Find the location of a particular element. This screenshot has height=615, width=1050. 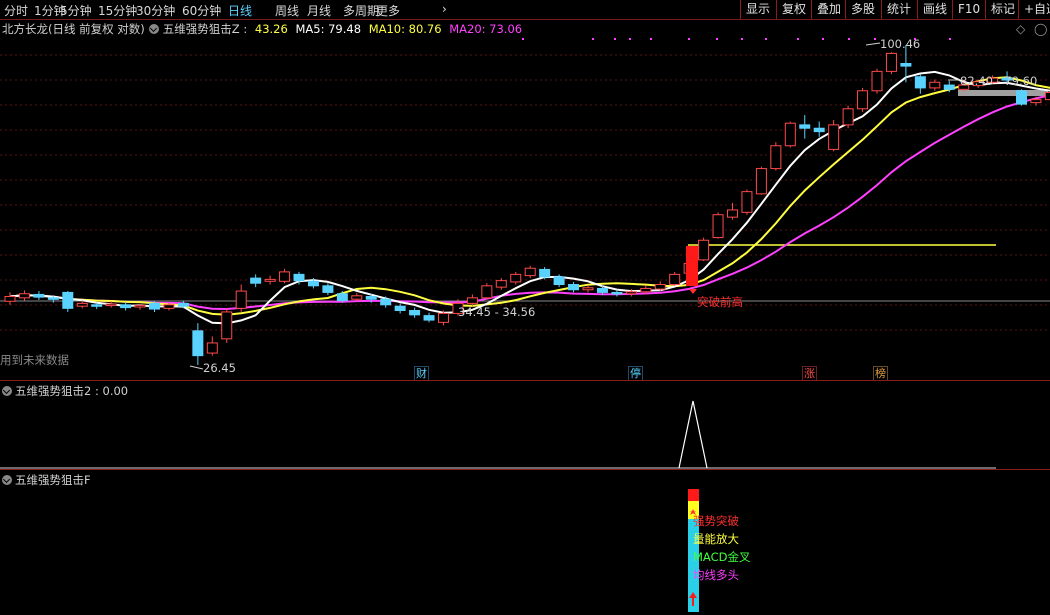

panel2-title: 五维强势狙击2 : 0.00 is located at coordinates (72, 391).